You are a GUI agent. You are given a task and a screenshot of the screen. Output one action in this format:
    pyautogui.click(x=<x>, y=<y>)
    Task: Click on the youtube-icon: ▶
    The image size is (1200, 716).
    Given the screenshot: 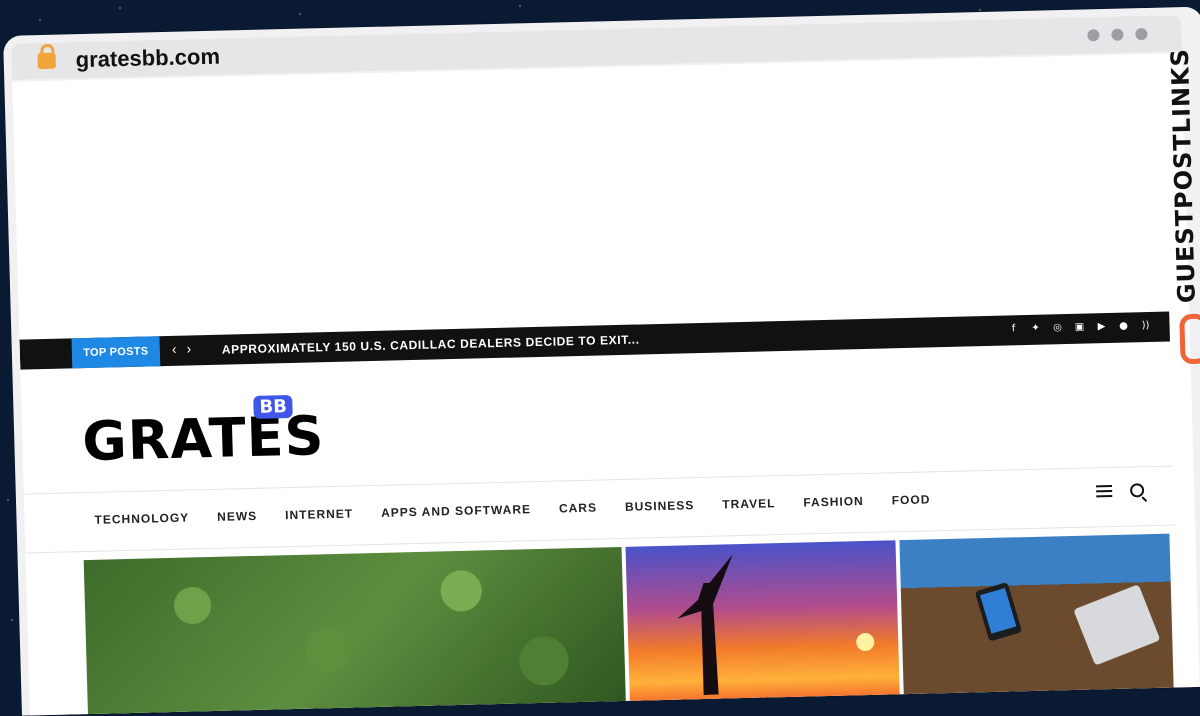 What is the action you would take?
    pyautogui.click(x=1101, y=327)
    